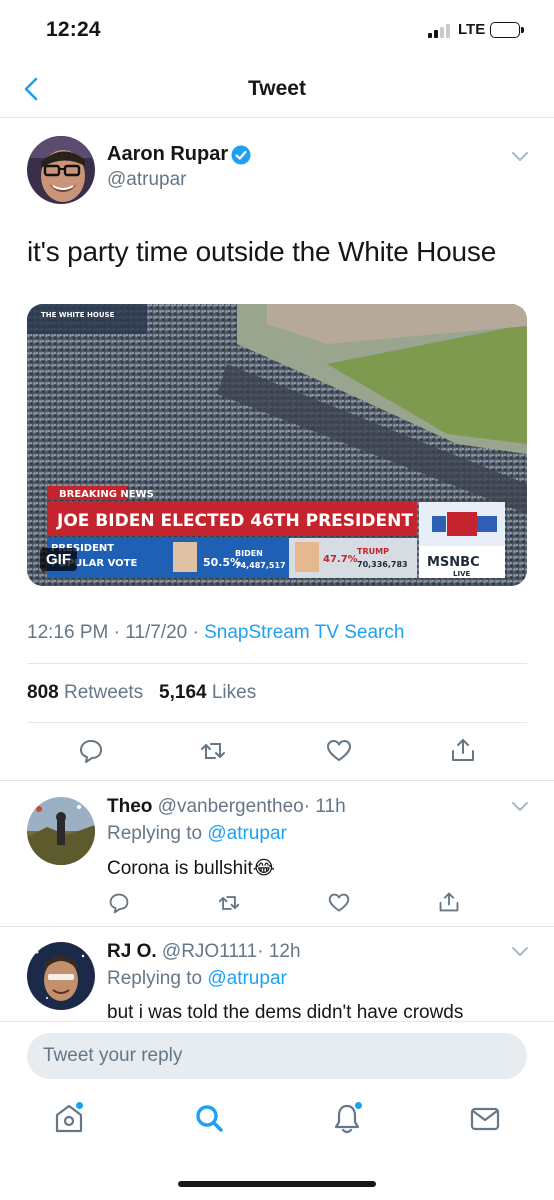 This screenshot has height=1200, width=554. I want to click on verified-badge-icon, so click(241, 155).